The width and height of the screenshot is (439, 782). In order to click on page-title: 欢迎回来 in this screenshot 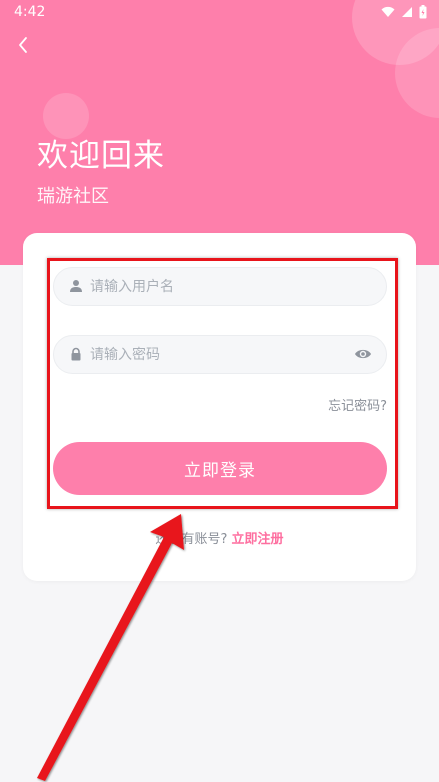, I will do `click(101, 156)`.